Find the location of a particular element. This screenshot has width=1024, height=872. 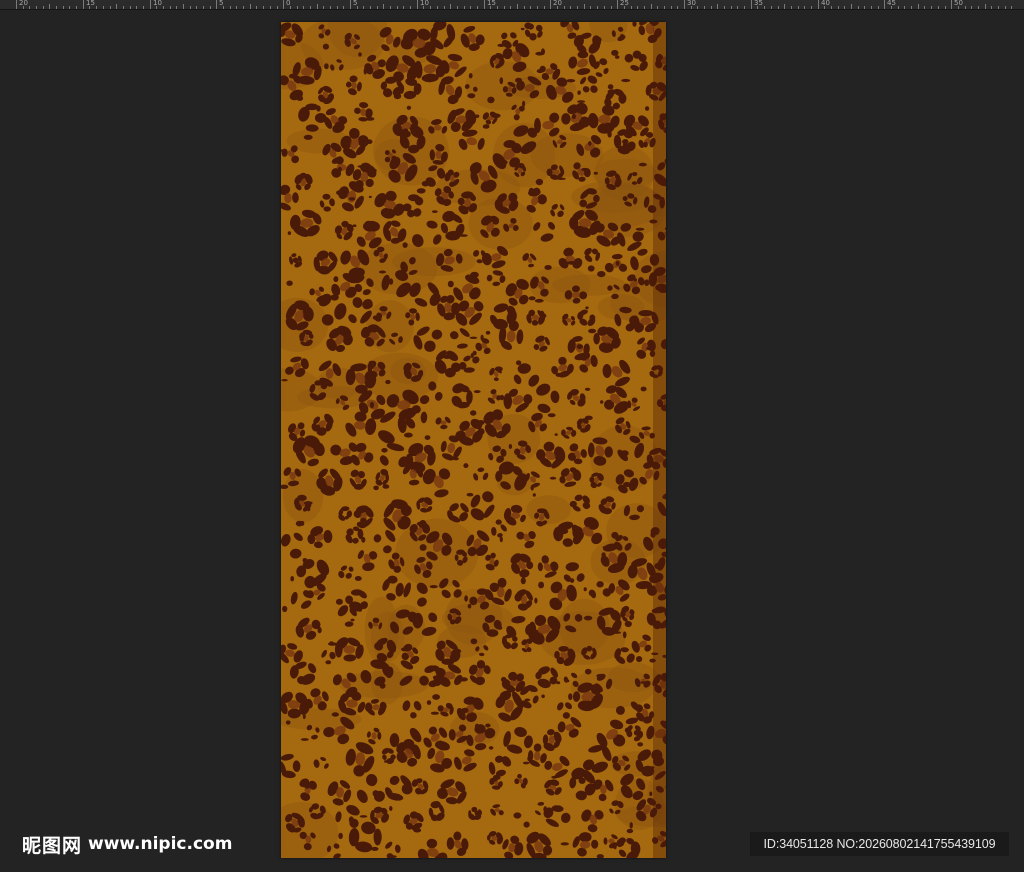

ruler-label: 15 is located at coordinates (491, 3).